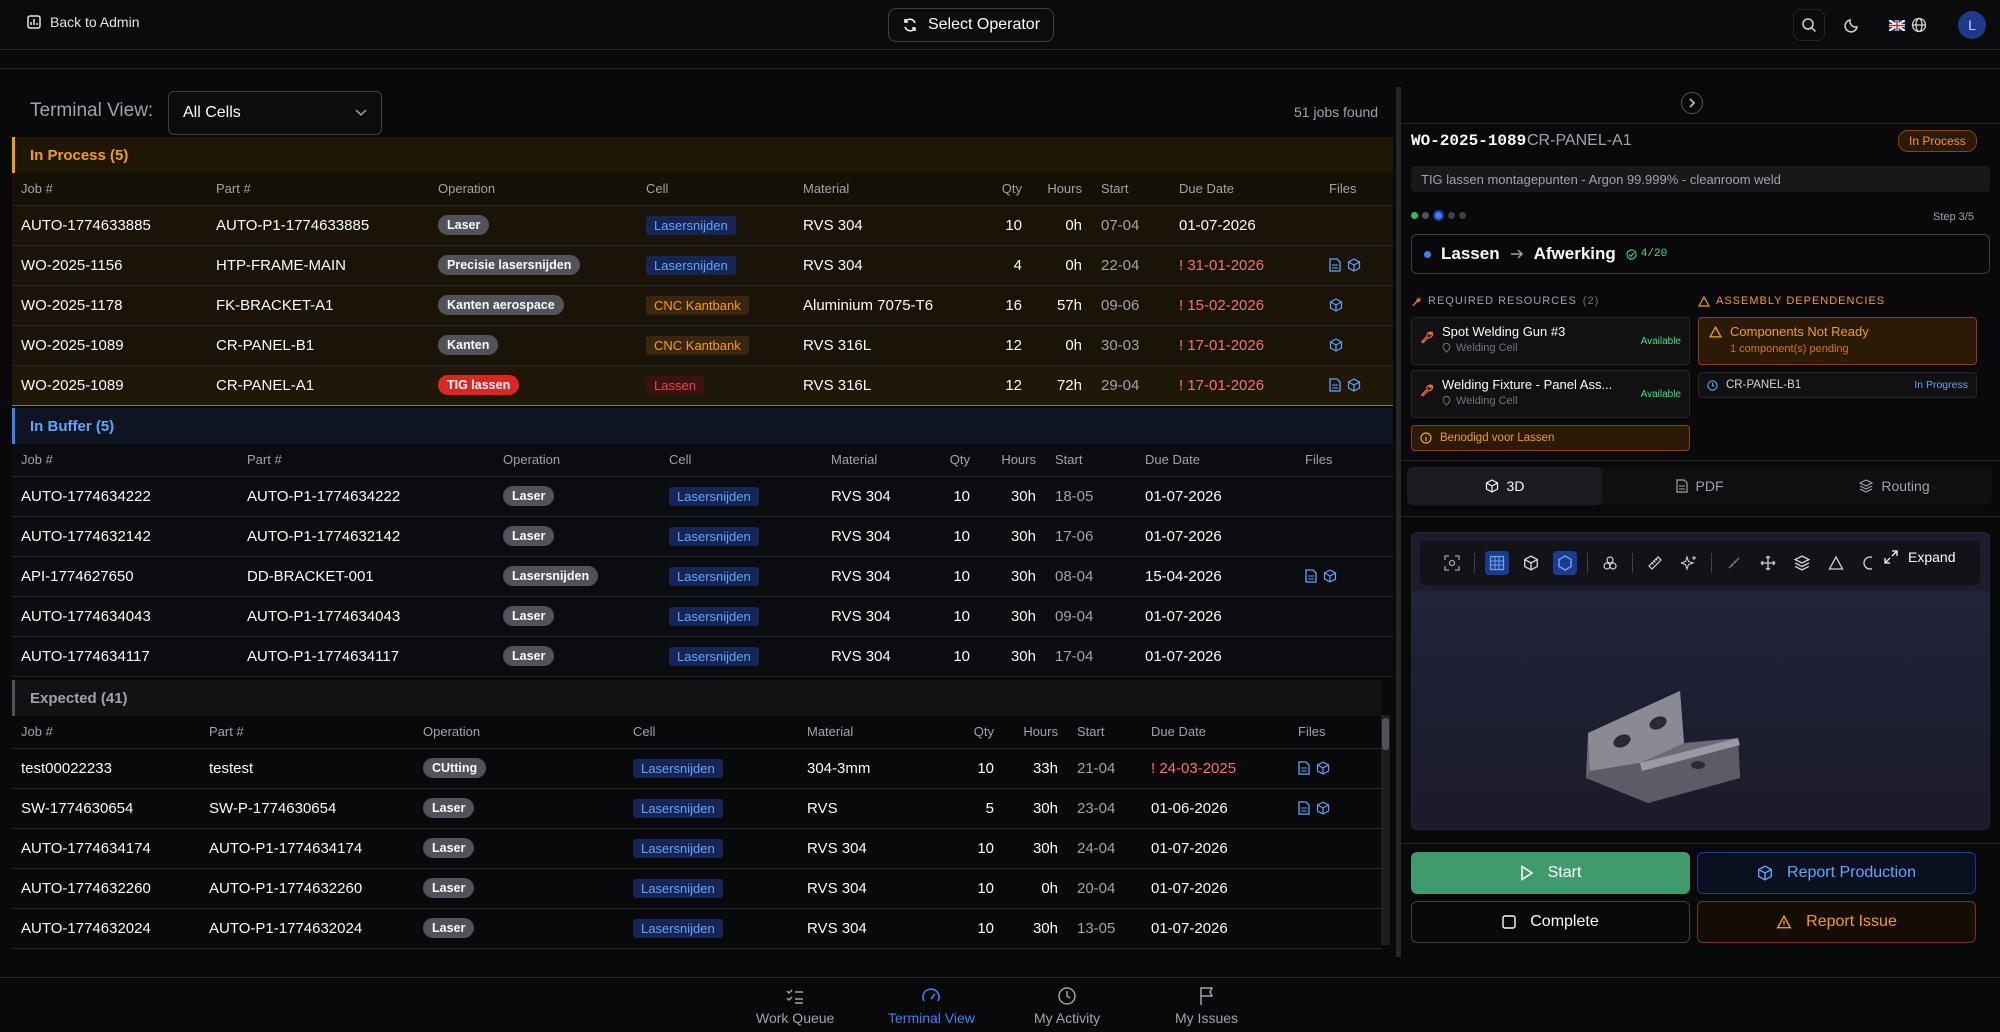 This screenshot has width=2000, height=1032. Describe the element at coordinates (702, 155) in the screenshot. I see `in-process-header: In Process (5)` at that location.